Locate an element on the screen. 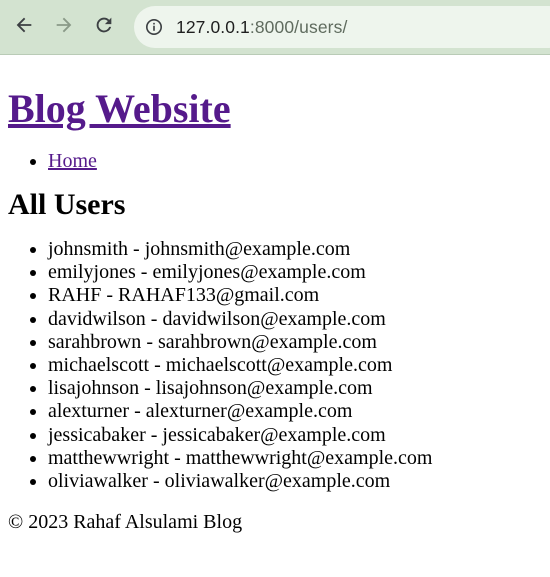  user-username: jessicabaker is located at coordinates (97, 434).